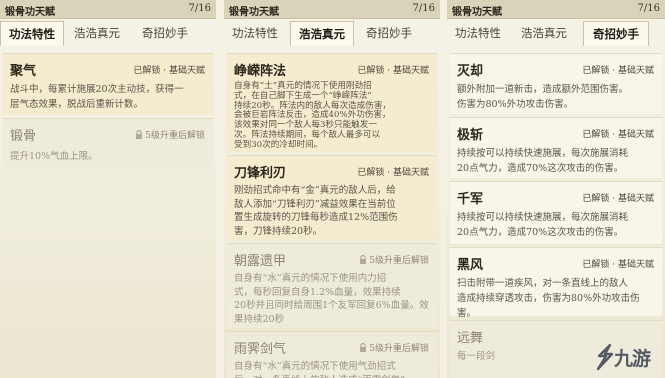 This screenshot has width=665, height=378. Describe the element at coordinates (319, 369) in the screenshot. I see `talent-description: 自身有“水”真元的情况下使用气劲招式 后，对一条直线上的敌人造成“雨霁剑气”` at that location.